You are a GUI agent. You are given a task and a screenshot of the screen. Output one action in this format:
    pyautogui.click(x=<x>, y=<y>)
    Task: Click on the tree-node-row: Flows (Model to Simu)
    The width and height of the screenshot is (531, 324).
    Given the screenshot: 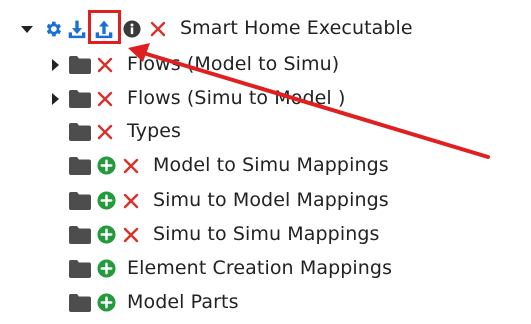 What is the action you would take?
    pyautogui.click(x=210, y=65)
    